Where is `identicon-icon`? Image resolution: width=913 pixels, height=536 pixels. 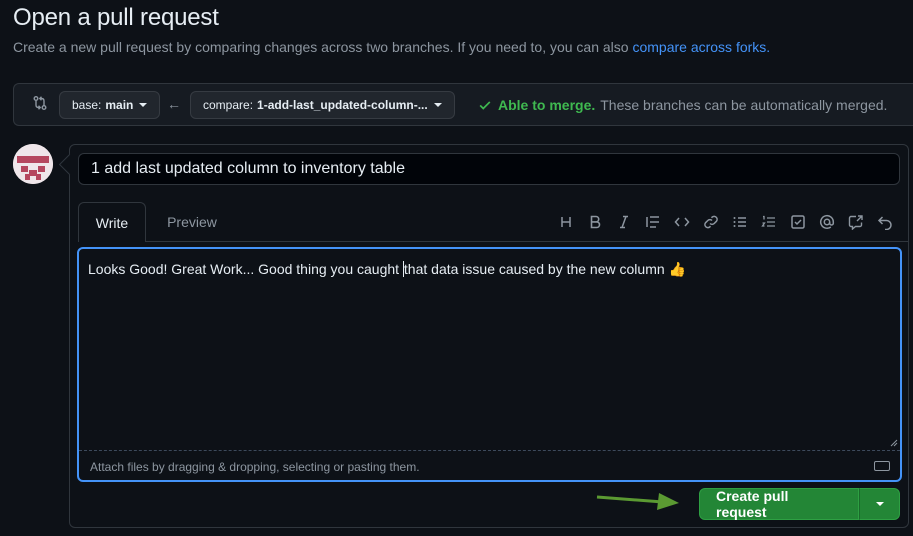
identicon-icon is located at coordinates (33, 164).